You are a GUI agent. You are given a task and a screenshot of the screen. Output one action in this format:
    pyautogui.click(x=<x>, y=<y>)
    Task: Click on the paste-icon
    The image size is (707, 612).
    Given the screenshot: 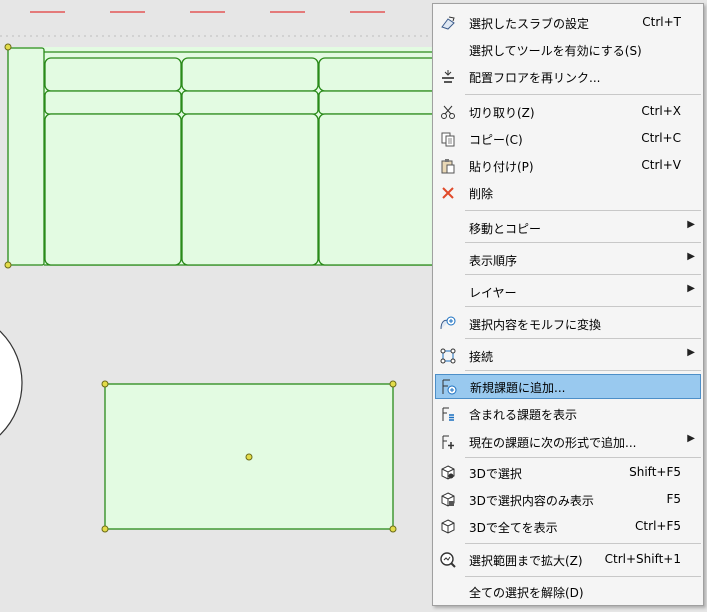 What is the action you would take?
    pyautogui.click(x=448, y=166)
    